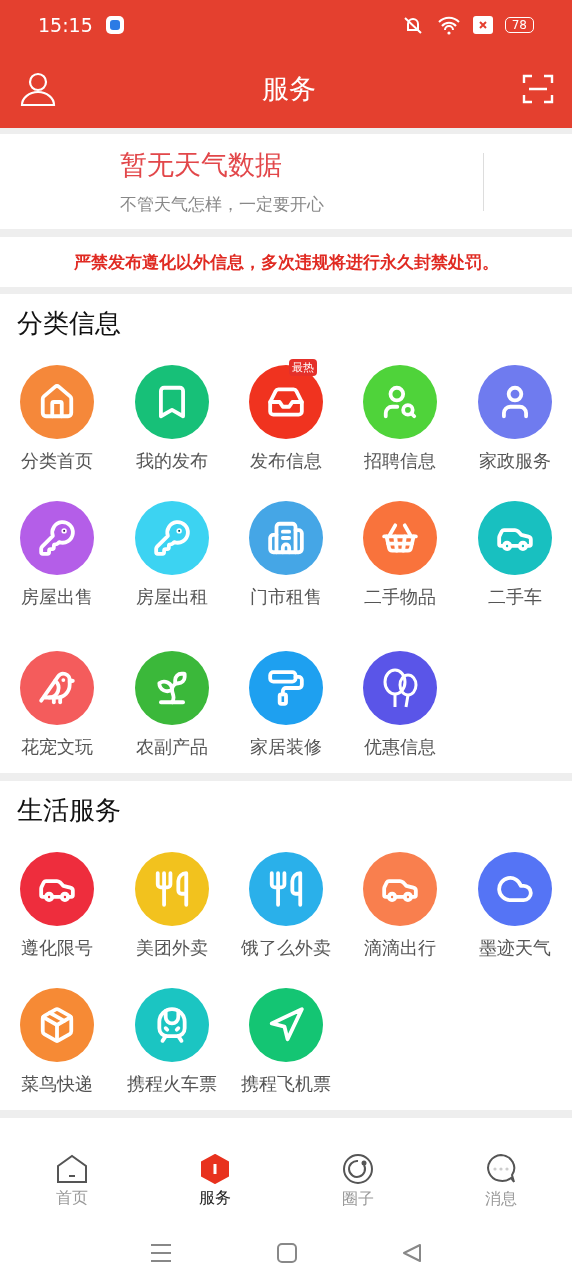 The height and width of the screenshot is (1280, 572). I want to click on user-icon, so click(38, 89).